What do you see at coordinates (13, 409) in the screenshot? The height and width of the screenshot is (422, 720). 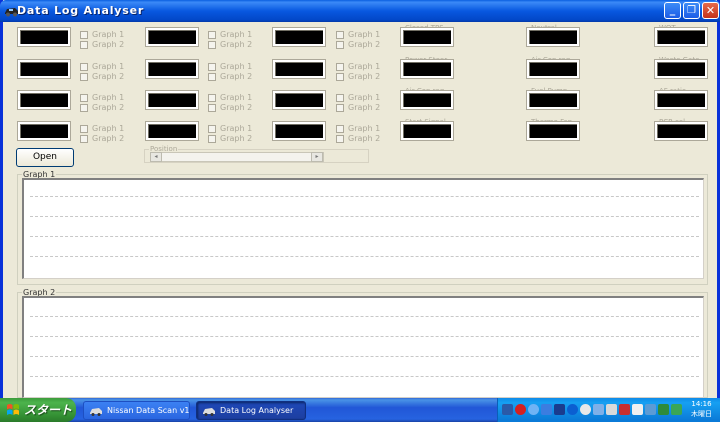 I see `windows-flag-icon` at bounding box center [13, 409].